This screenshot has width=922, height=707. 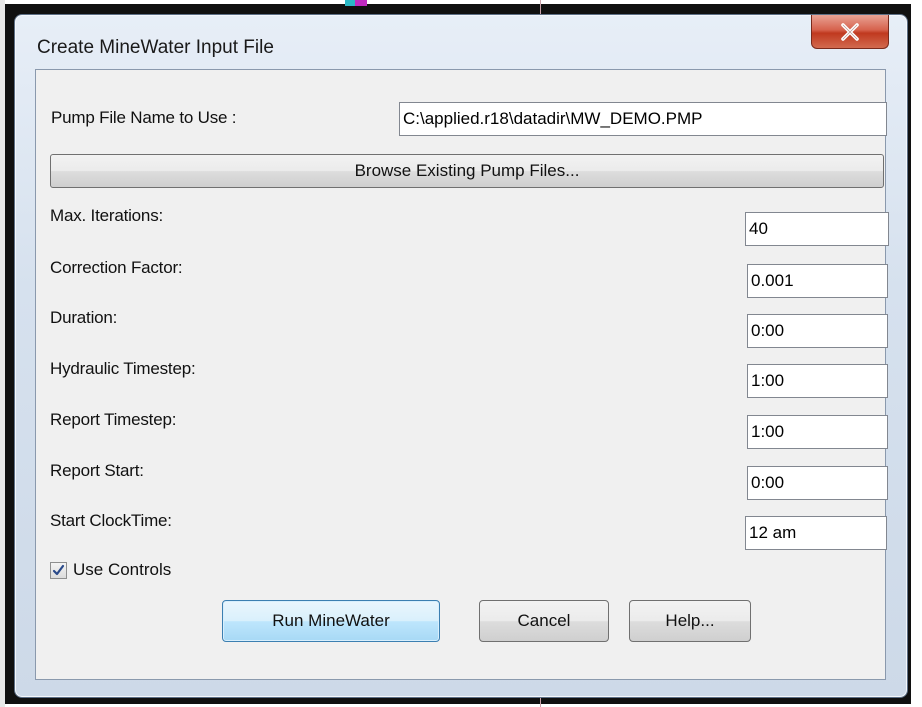 What do you see at coordinates (144, 117) in the screenshot?
I see `pump-file-label: Pump File Name to Use :` at bounding box center [144, 117].